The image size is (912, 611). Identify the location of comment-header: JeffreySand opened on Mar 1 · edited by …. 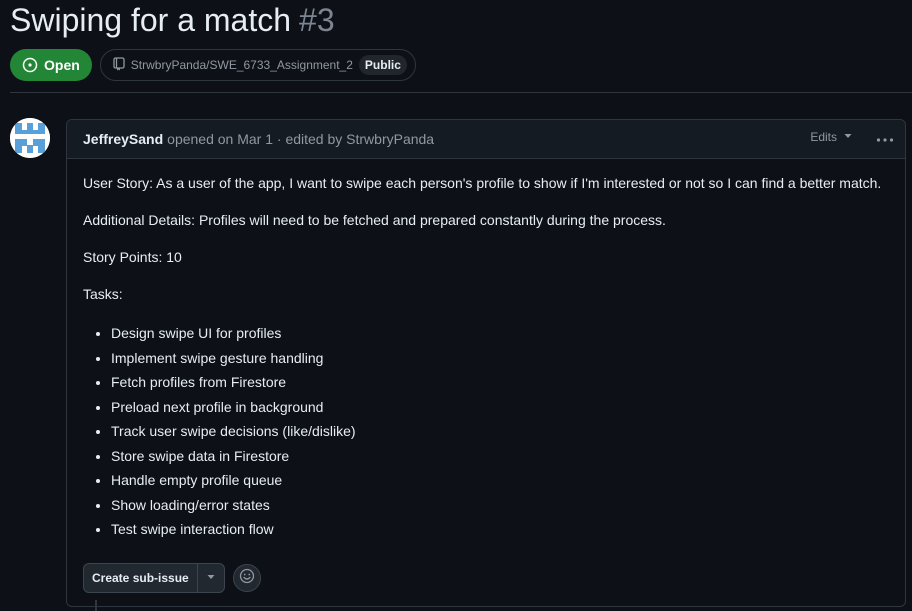
(486, 139).